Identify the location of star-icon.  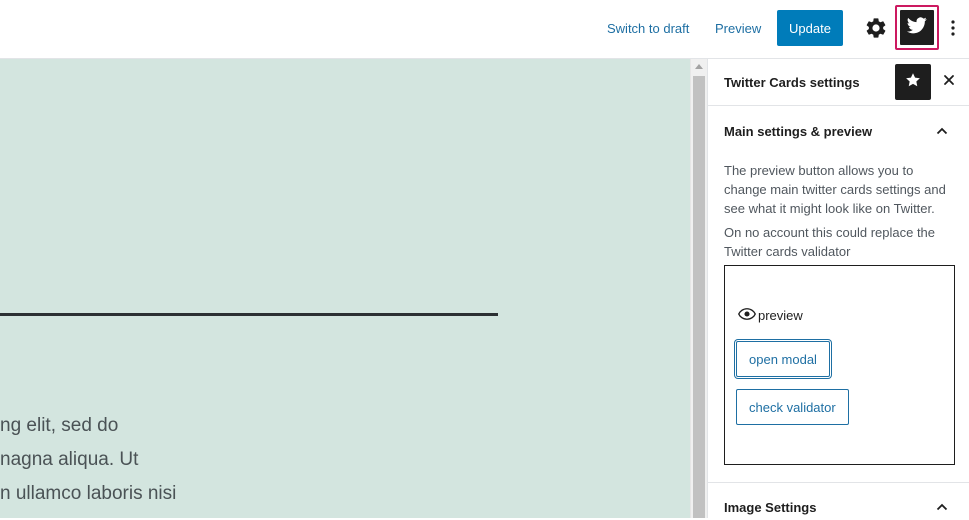
(913, 82).